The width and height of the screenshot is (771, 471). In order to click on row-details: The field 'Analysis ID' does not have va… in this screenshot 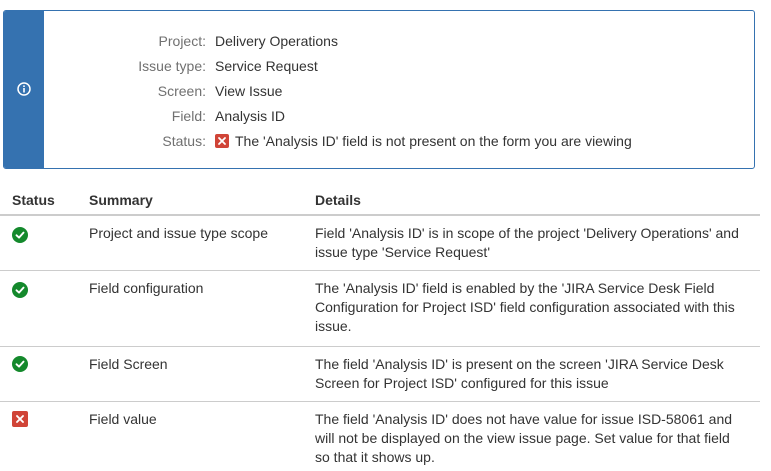, I will do `click(532, 438)`.